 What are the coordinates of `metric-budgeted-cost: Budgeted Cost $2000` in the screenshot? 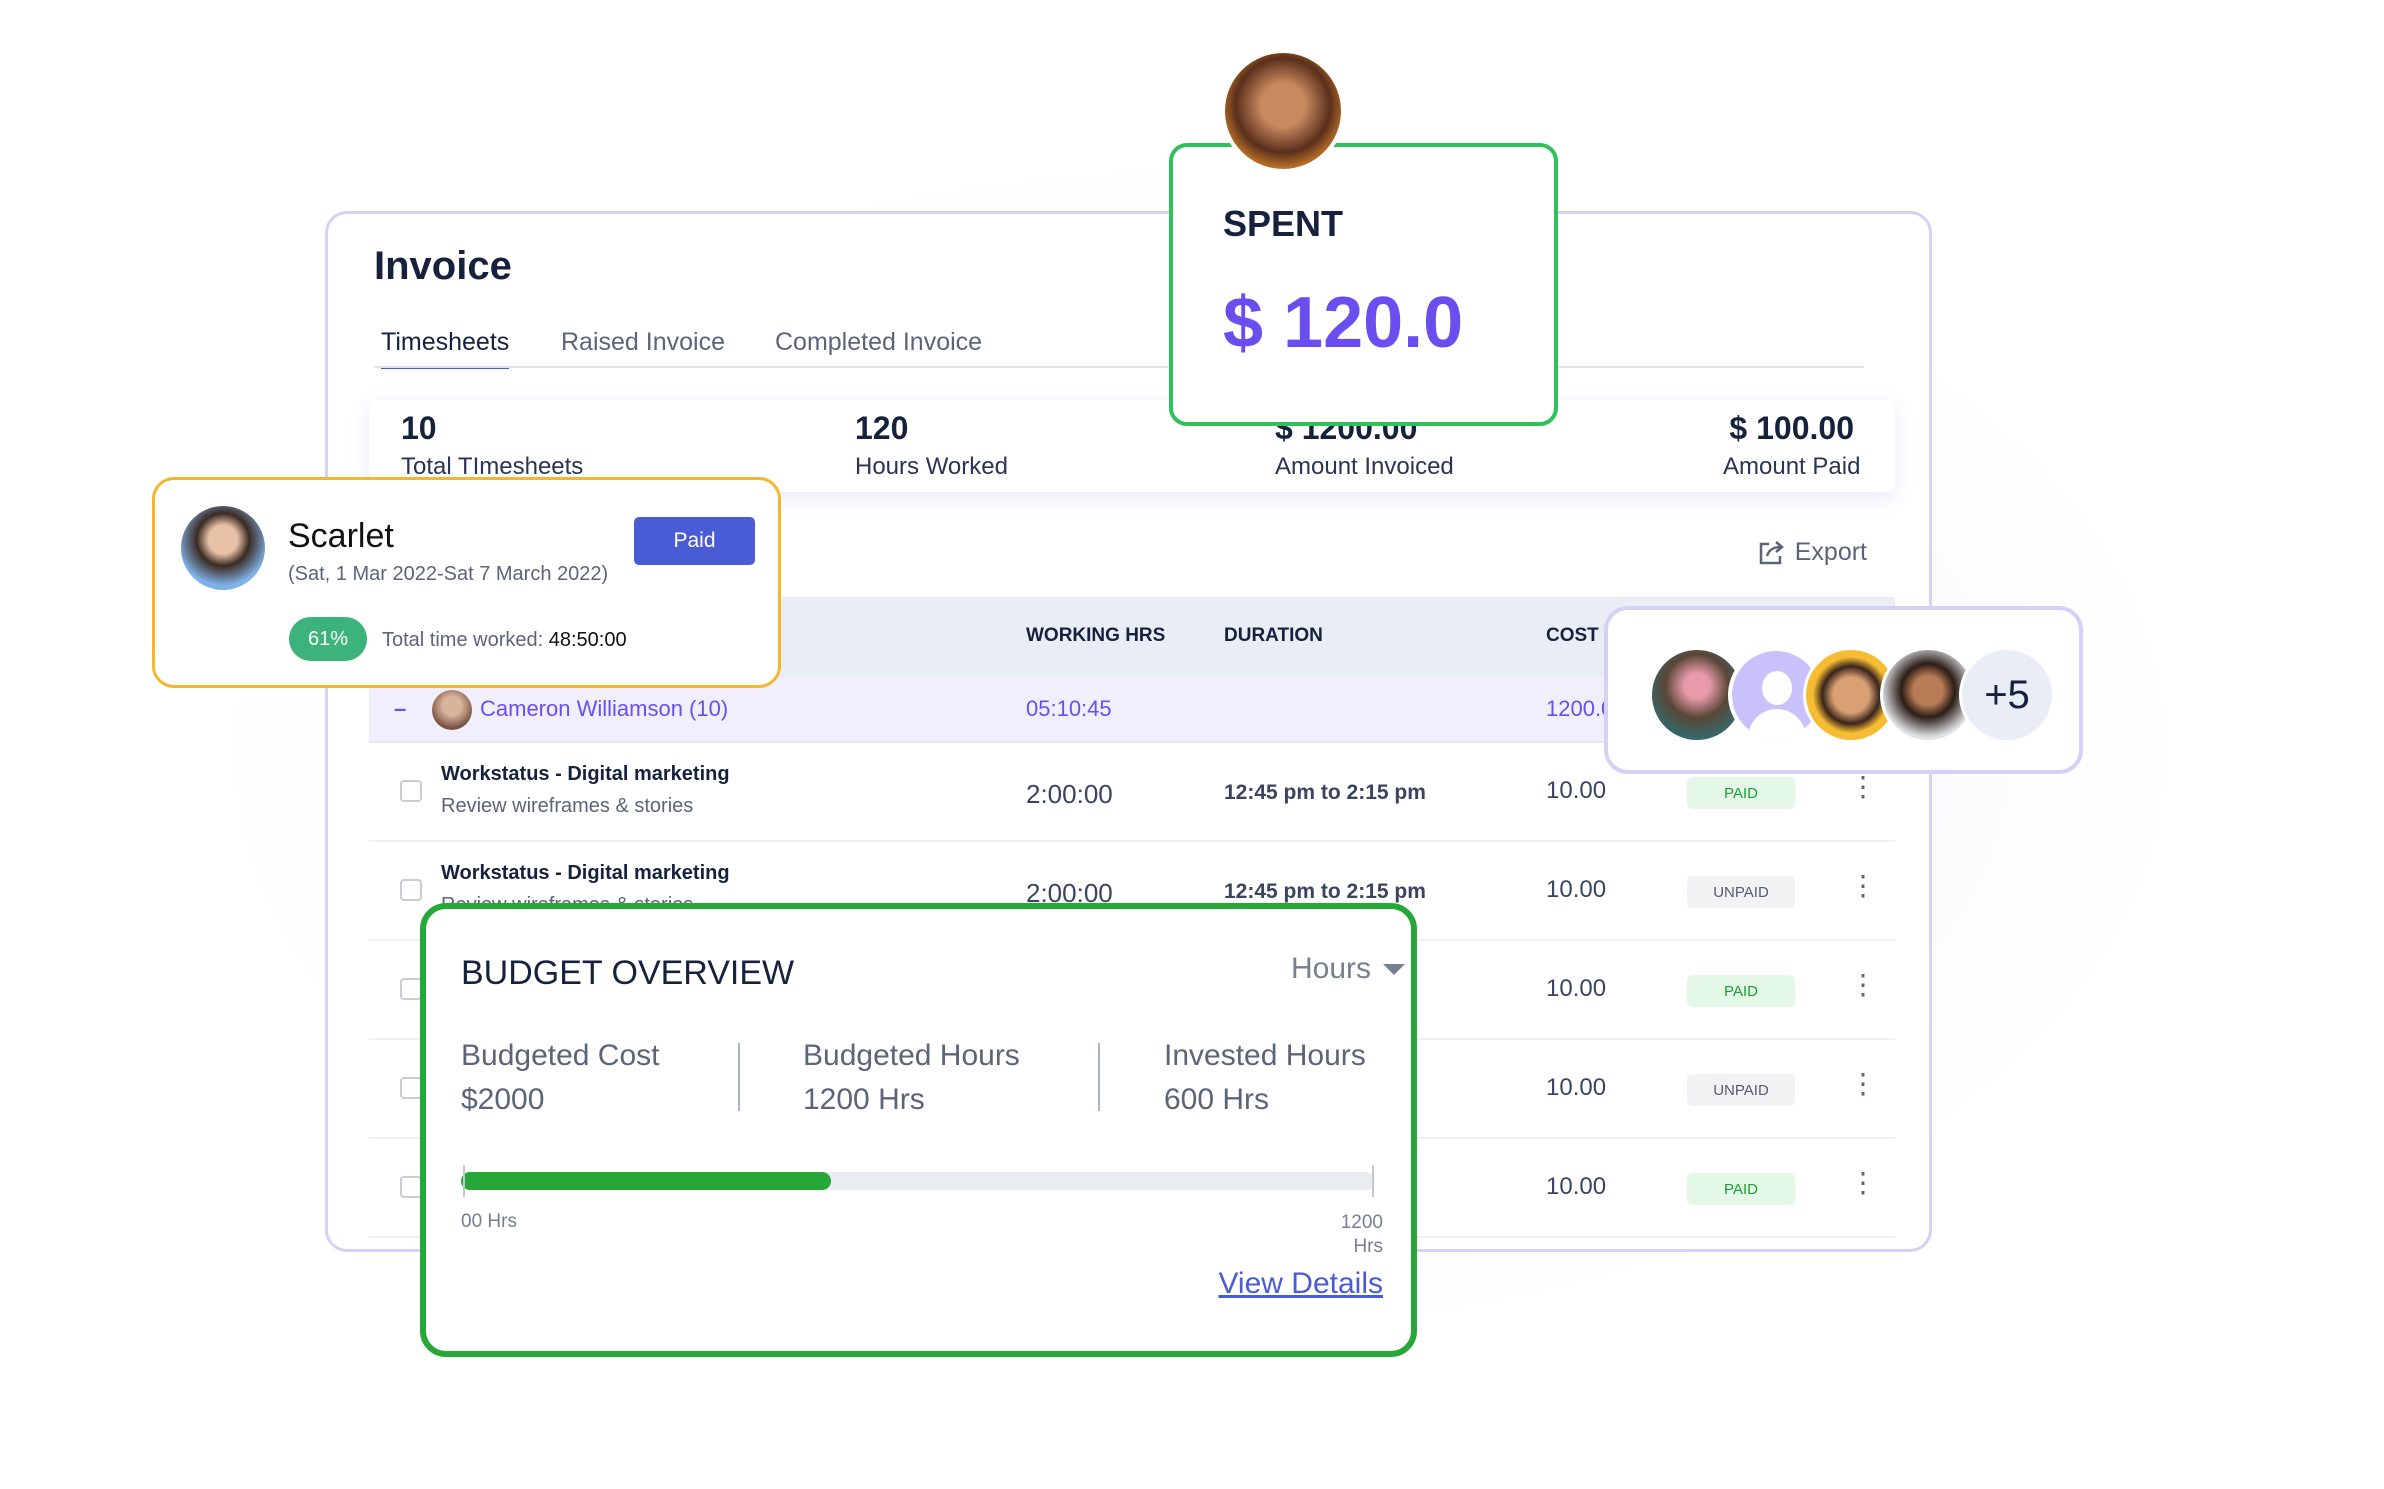 It's located at (560, 1078).